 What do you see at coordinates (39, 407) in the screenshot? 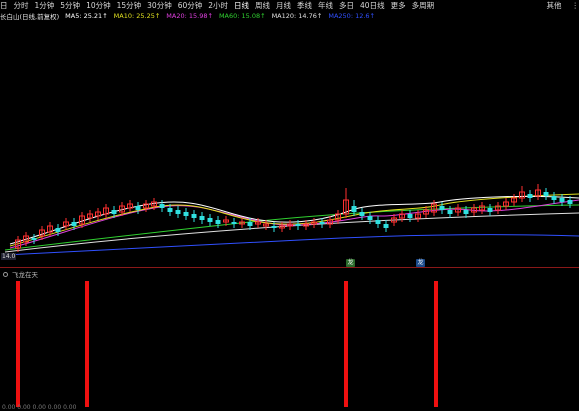
I see `bottom-readout: 0.00 0.00 0.00 0.00 0.00` at bounding box center [39, 407].